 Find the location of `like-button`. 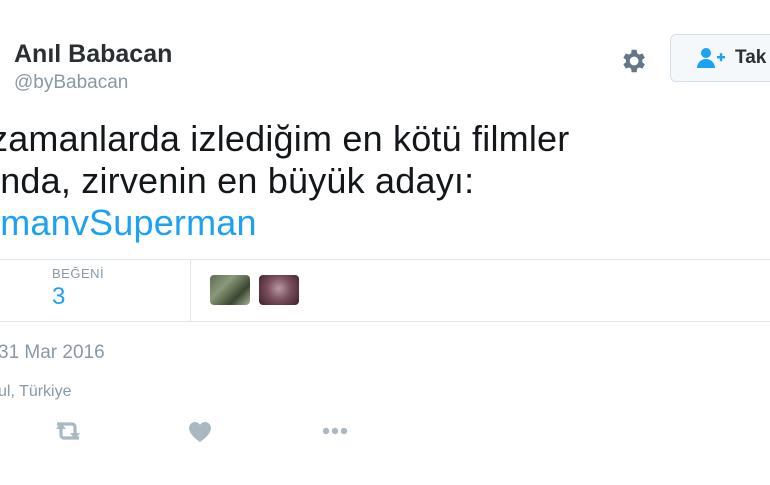

like-button is located at coordinates (200, 431).